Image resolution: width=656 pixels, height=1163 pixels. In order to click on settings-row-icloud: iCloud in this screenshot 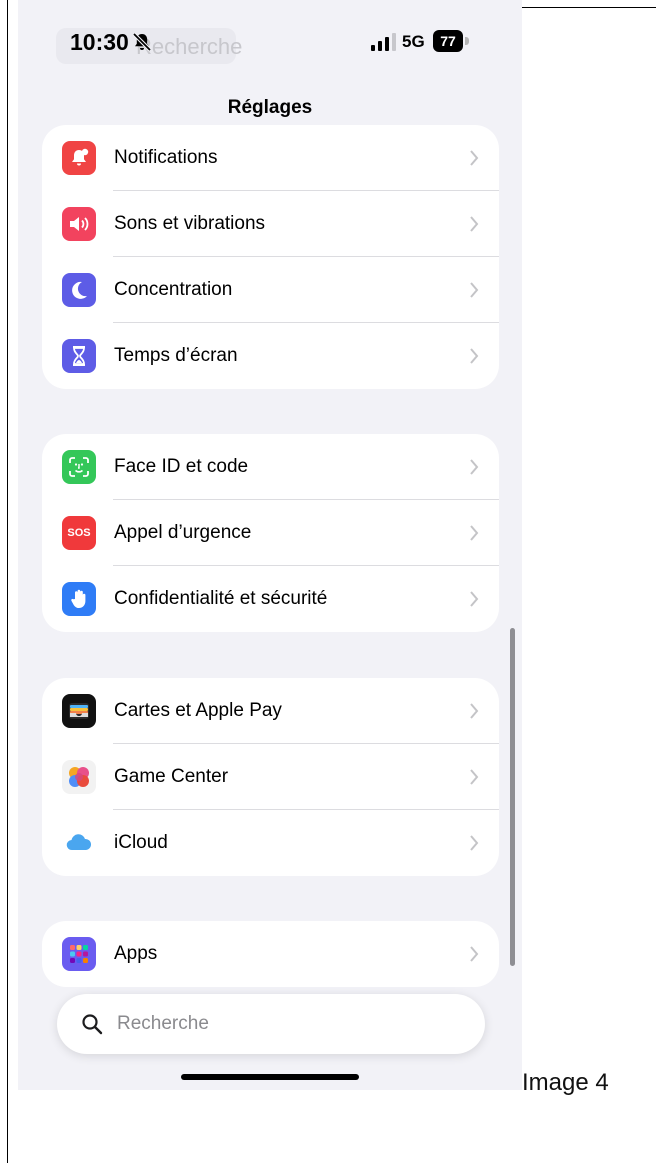, I will do `click(270, 843)`.